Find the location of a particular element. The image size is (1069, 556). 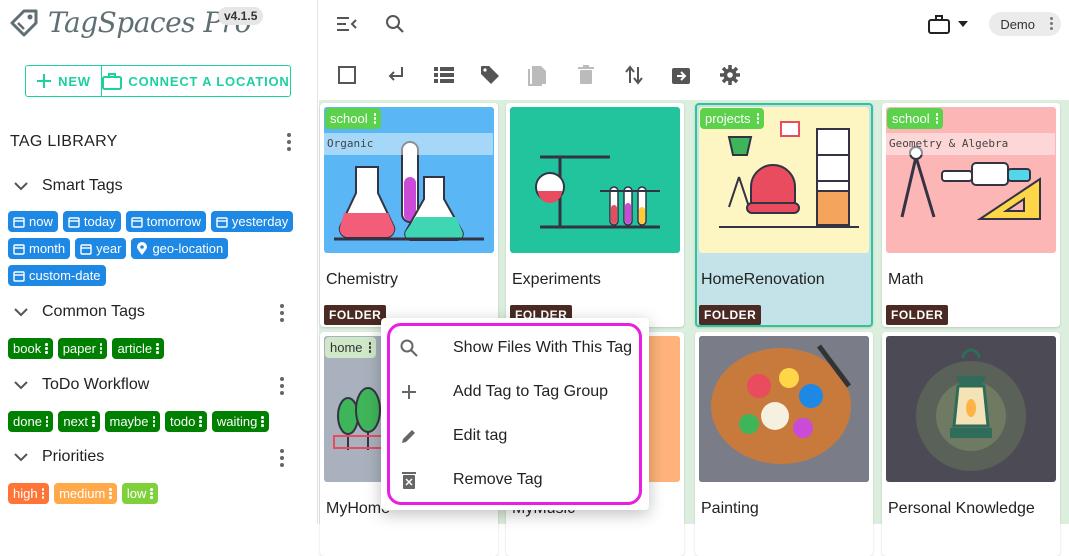

search-icon is located at coordinates (409, 348).